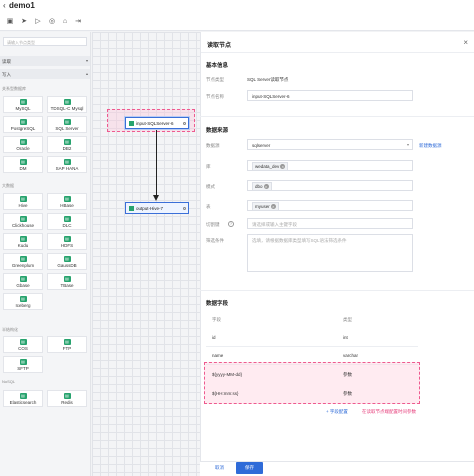 The height and width of the screenshot is (476, 474). I want to click on tile-tdsql: ▤ TDSQL-C Mysql, so click(67, 104).